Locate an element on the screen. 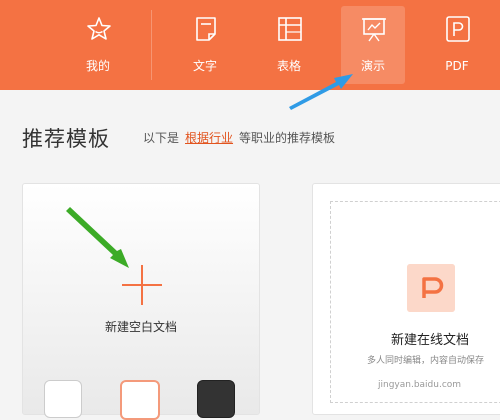 The width and height of the screenshot is (500, 420). blue-arrow-icon is located at coordinates (321, 92).